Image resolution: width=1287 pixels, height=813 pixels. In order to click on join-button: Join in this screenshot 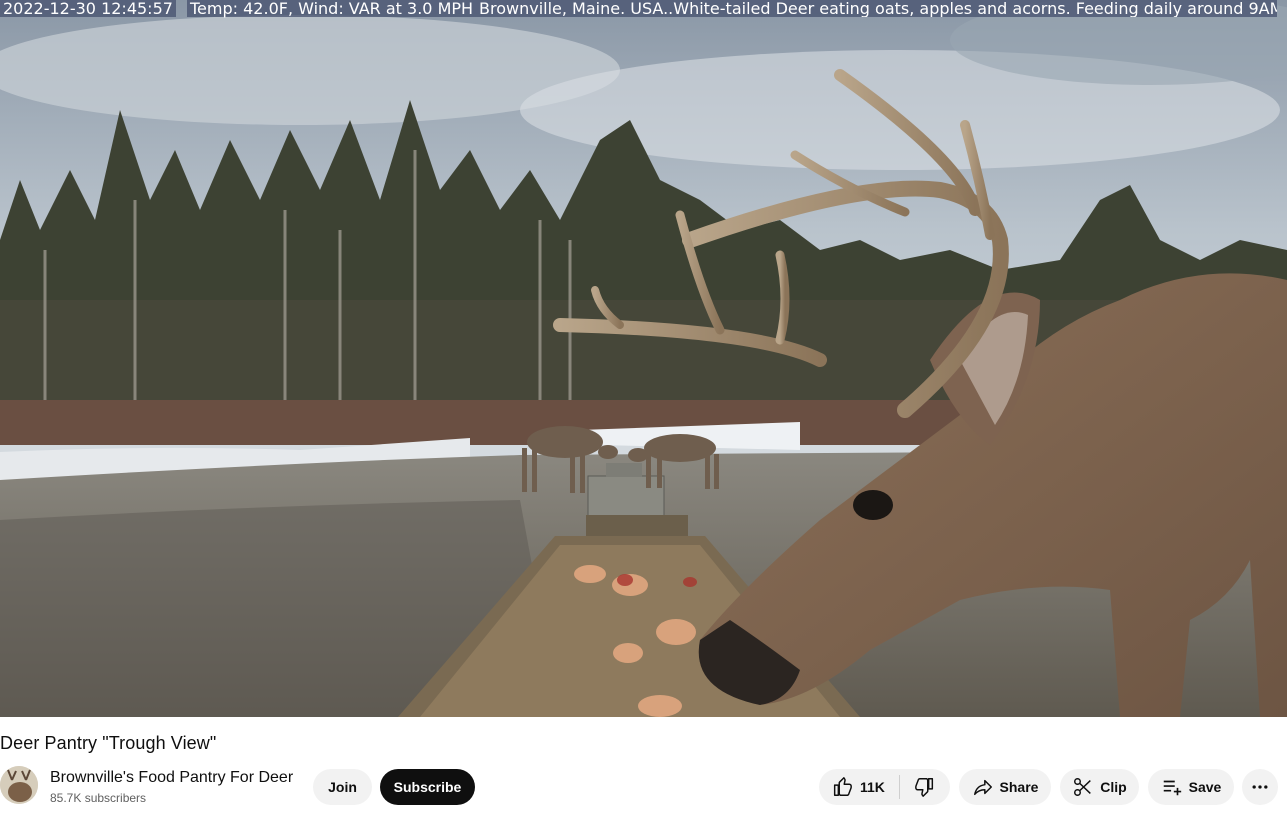, I will do `click(342, 787)`.